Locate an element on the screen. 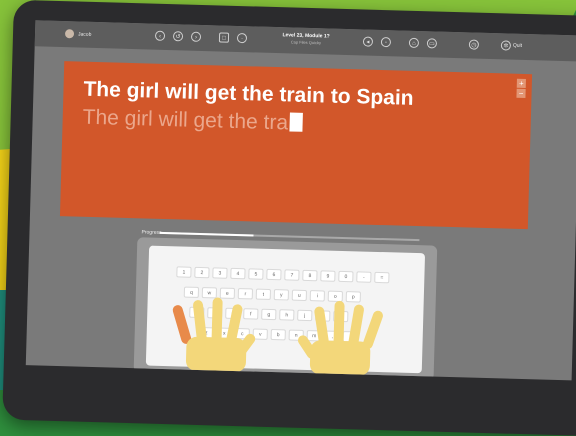 This screenshot has height=436, width=576. quit-button: Quit is located at coordinates (517, 46).